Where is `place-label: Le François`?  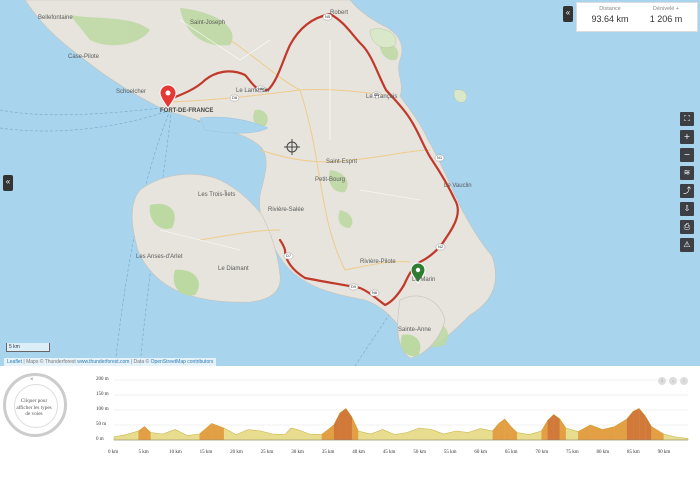 place-label: Le François is located at coordinates (382, 97).